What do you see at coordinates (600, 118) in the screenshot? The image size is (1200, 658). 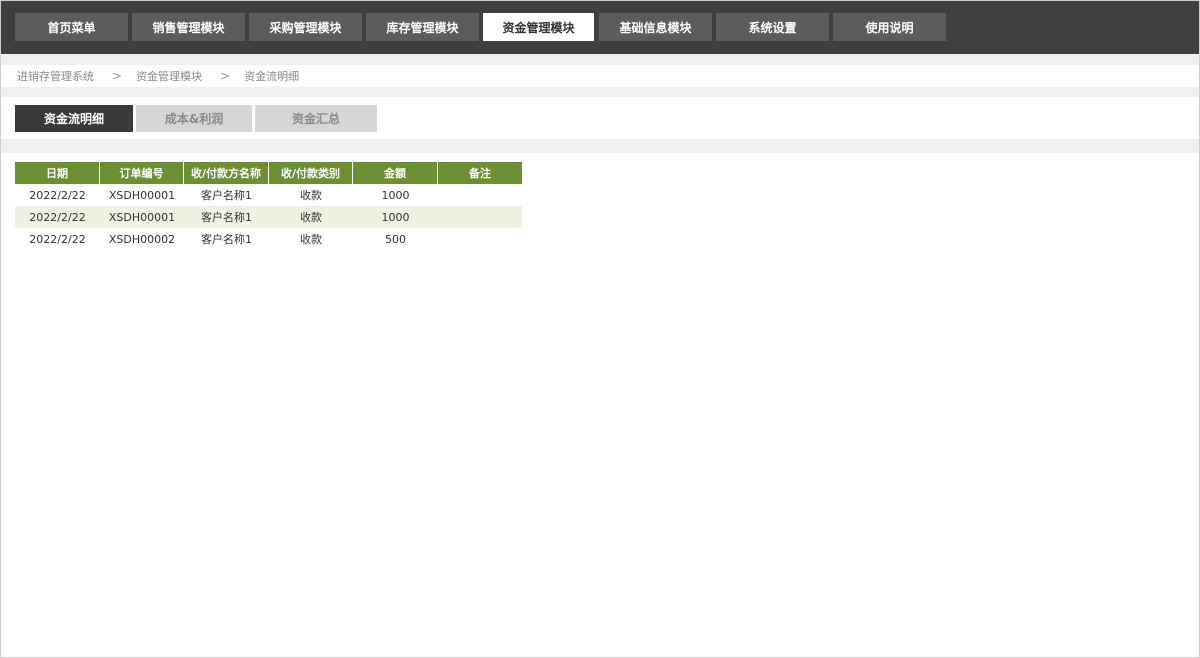 I see `sub-tab-bar: 资金流明细 成本&利润 资金汇总` at bounding box center [600, 118].